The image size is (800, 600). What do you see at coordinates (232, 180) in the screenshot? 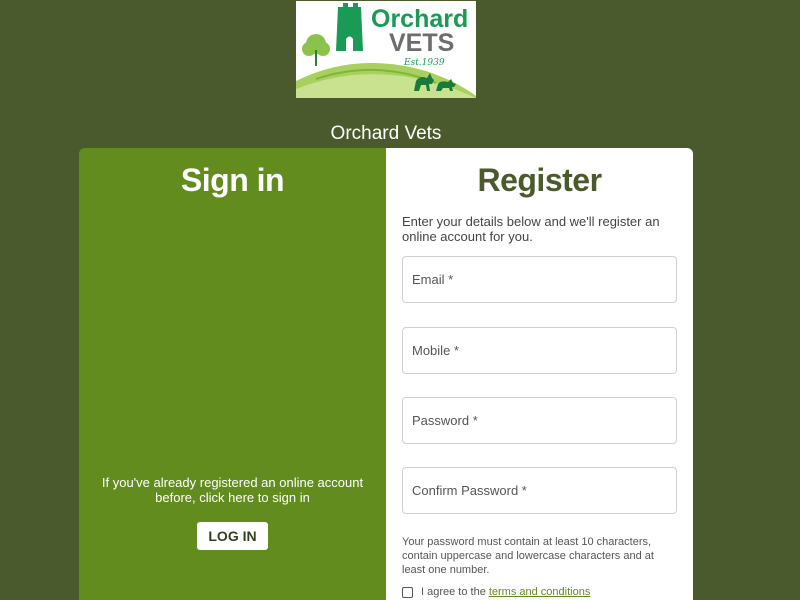
I see `signin-title: Sign in` at bounding box center [232, 180].